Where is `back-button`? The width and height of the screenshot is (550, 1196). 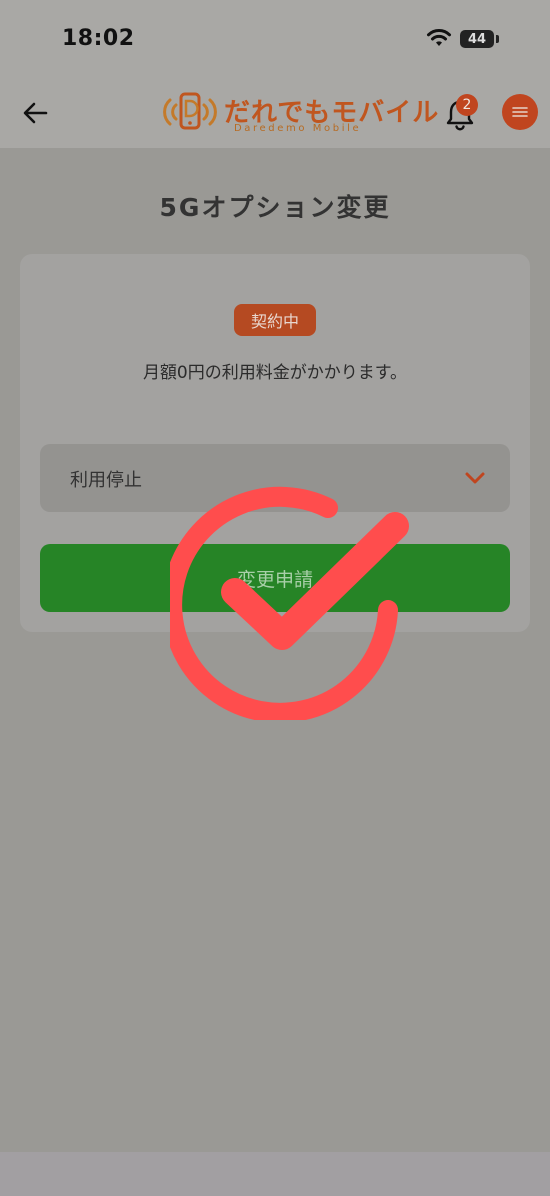 back-button is located at coordinates (35, 113).